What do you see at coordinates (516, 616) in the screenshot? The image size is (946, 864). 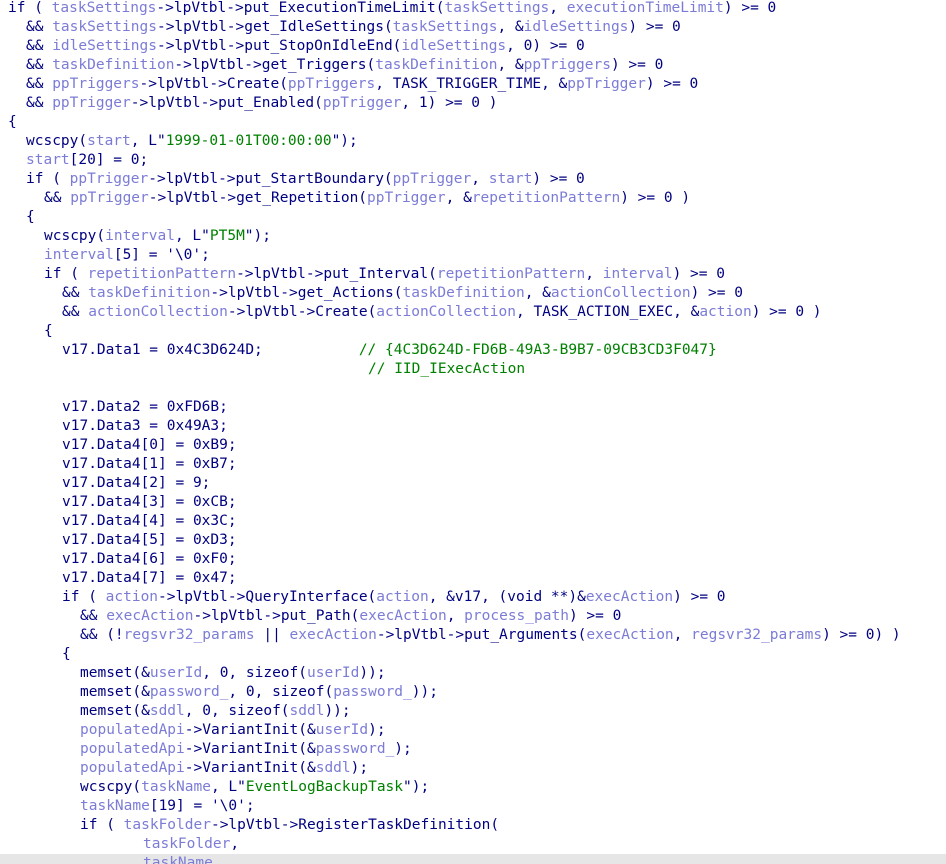 I see `code-variable: process_path` at bounding box center [516, 616].